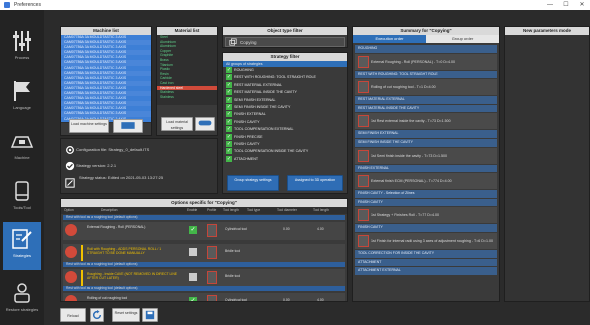 The height and width of the screenshot is (325, 590). What do you see at coordinates (236, 229) in the screenshot?
I see `option-tool-type: Cylindrical tool` at bounding box center [236, 229].